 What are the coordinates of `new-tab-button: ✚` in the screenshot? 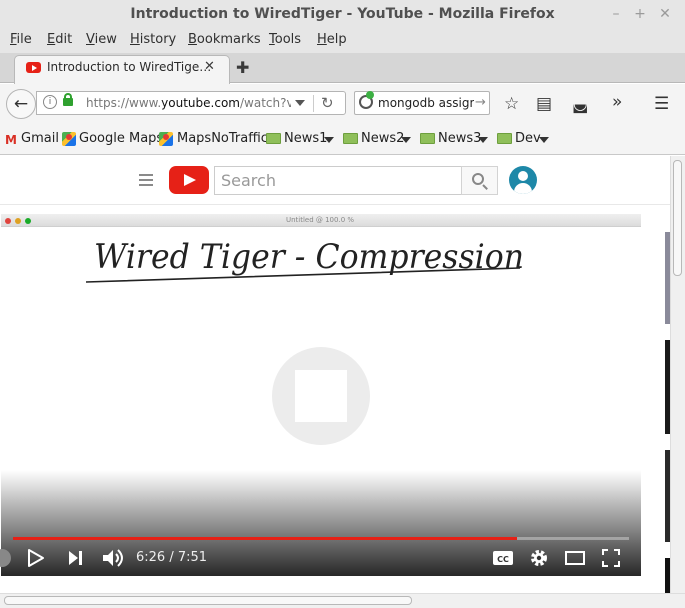 It's located at (242, 67).